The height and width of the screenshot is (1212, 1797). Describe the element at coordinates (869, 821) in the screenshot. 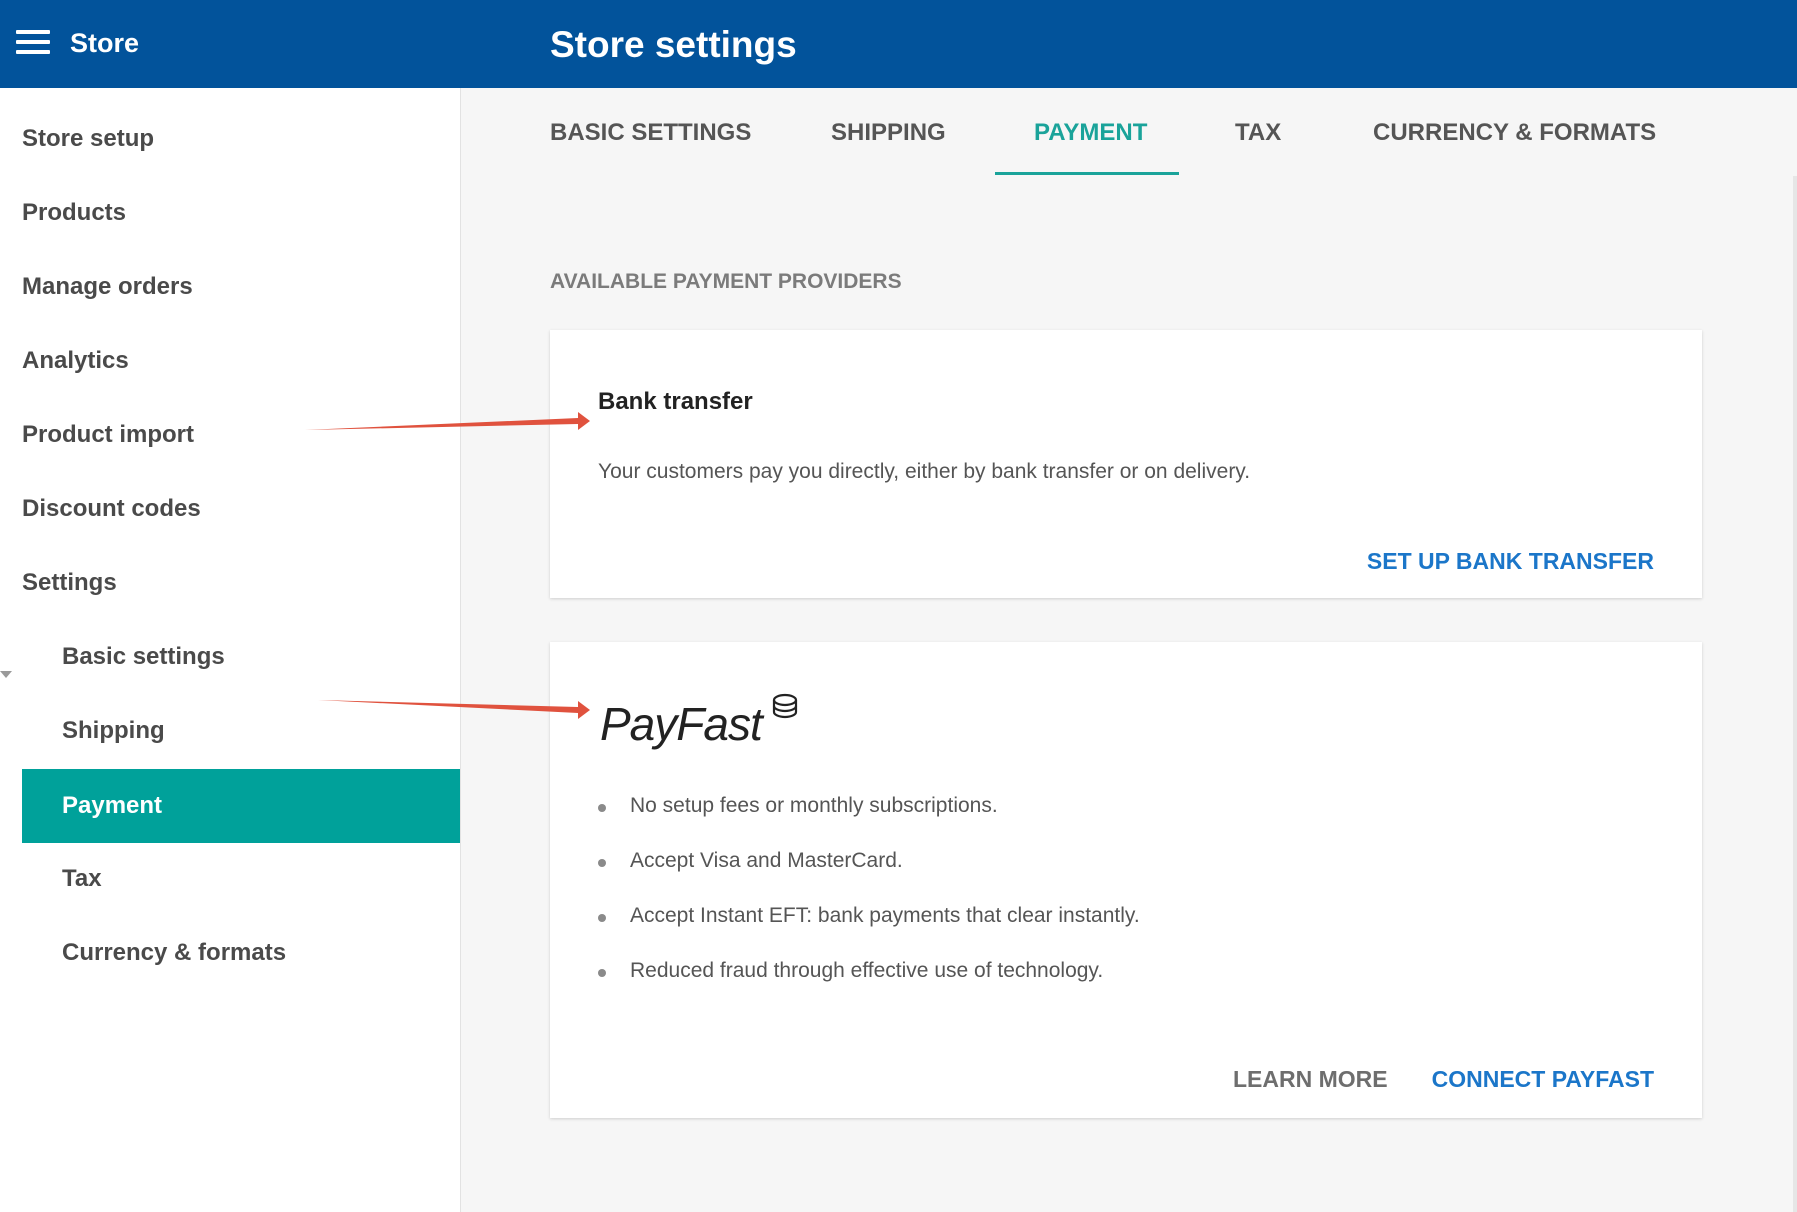

I see `list-item: No setup fees or monthly subscriptions.` at that location.